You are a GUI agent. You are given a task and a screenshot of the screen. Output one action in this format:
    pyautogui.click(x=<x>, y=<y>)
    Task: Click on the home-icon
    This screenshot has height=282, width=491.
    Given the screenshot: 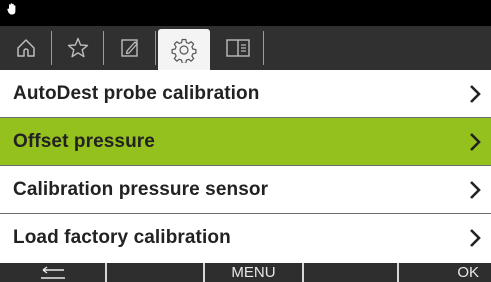 What is the action you would take?
    pyautogui.click(x=26, y=48)
    